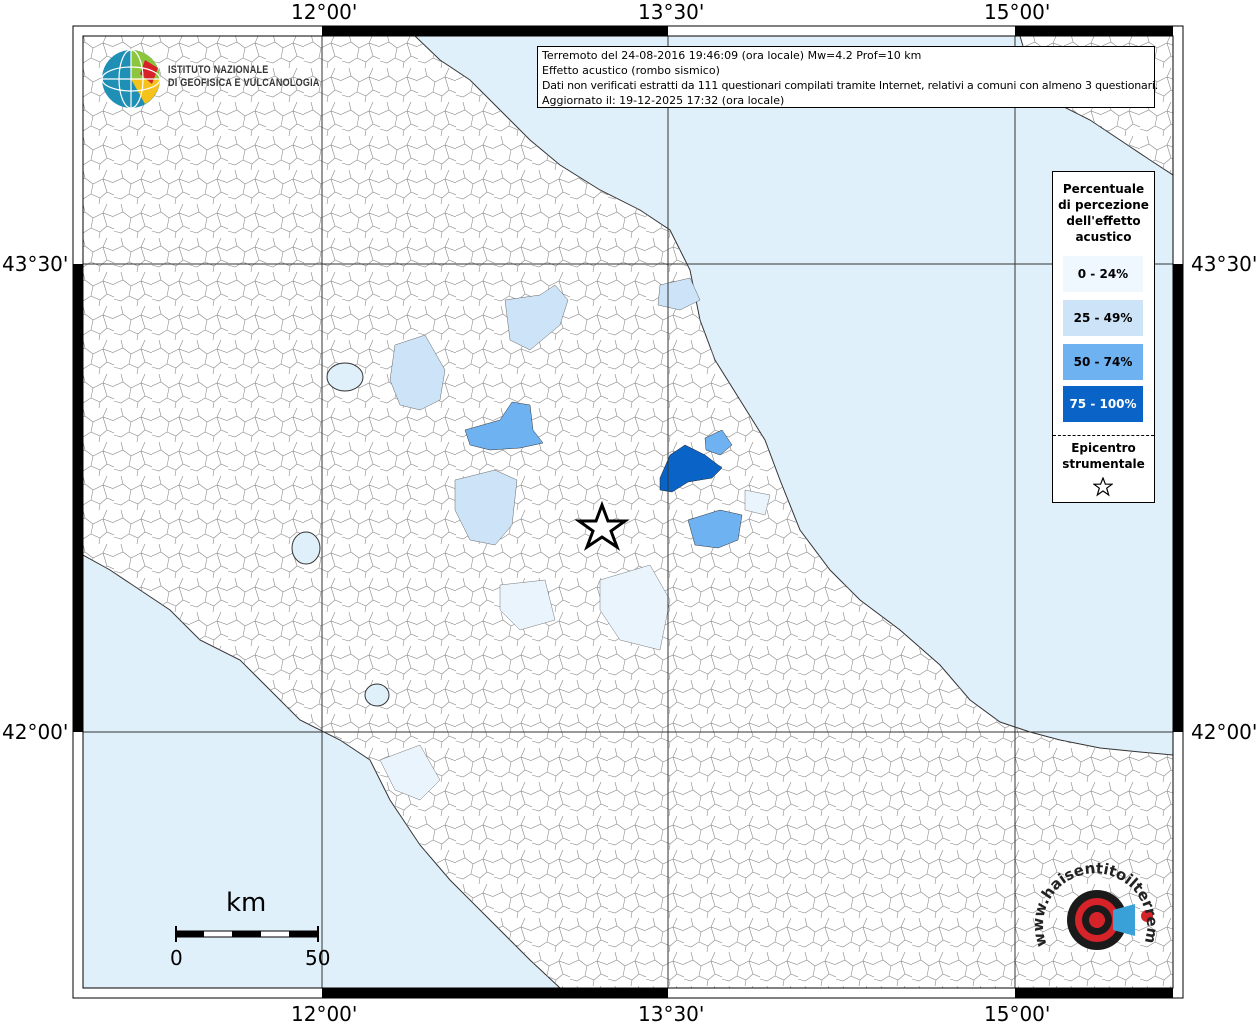 The image size is (1256, 1026). What do you see at coordinates (671, 12) in the screenshot?
I see `lon-label-top: 13°30'` at bounding box center [671, 12].